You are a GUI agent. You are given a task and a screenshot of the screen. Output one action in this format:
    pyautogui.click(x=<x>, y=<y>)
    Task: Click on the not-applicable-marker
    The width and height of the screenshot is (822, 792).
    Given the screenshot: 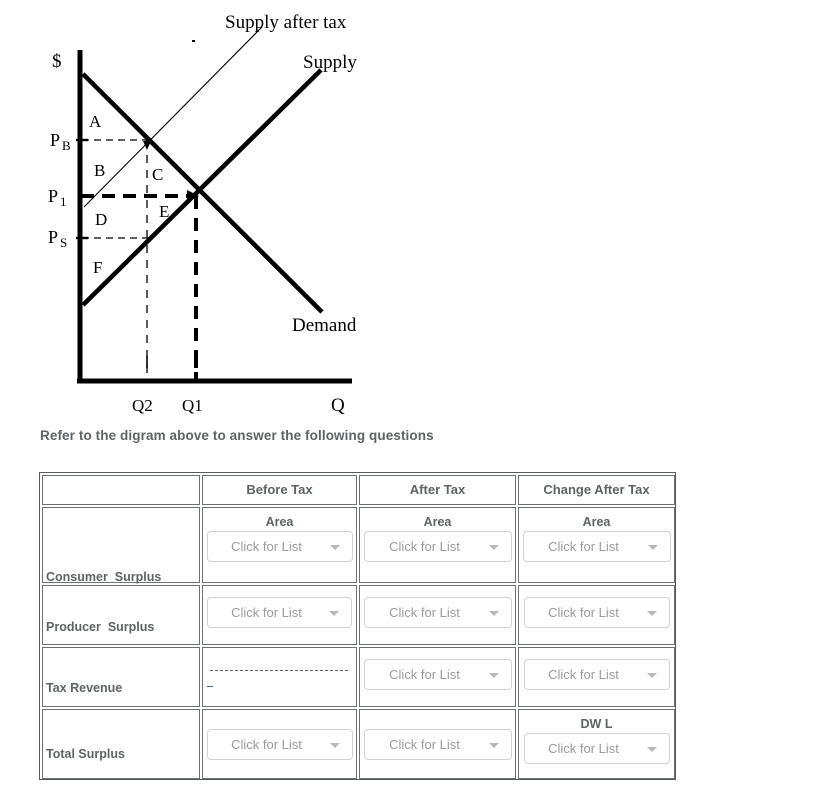 What is the action you would take?
    pyautogui.click(x=279, y=677)
    